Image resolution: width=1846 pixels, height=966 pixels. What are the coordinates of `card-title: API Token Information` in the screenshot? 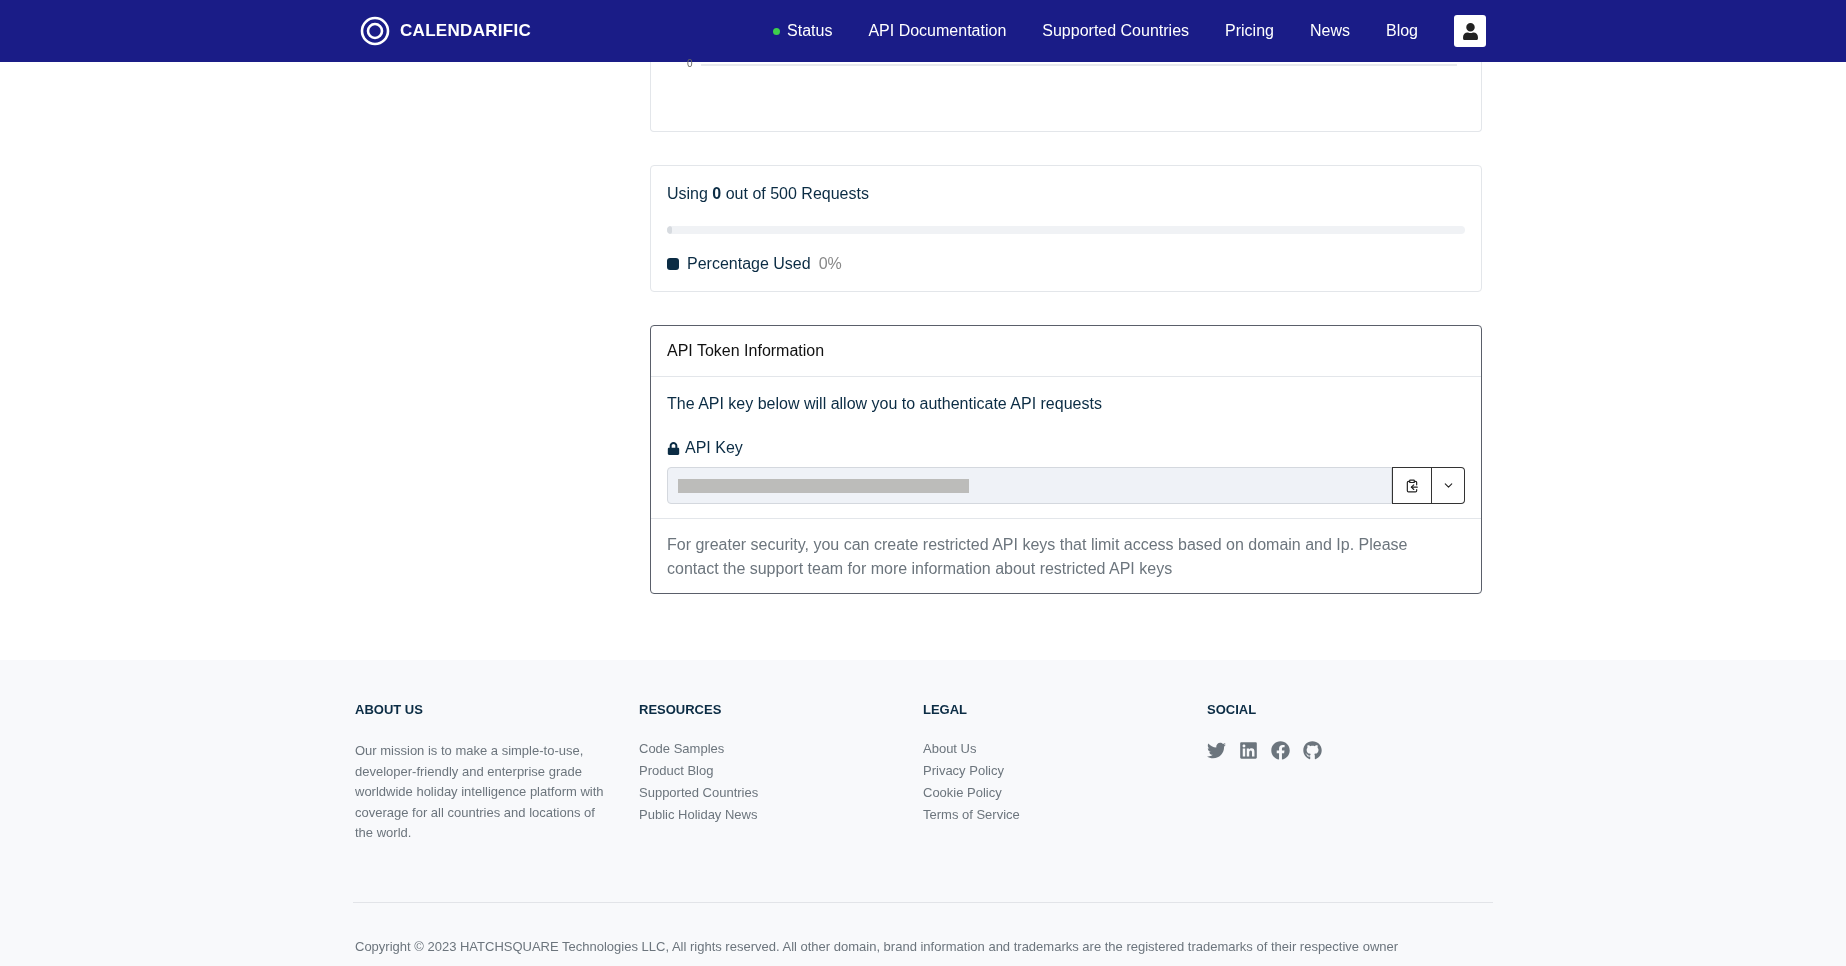 It's located at (1066, 351).